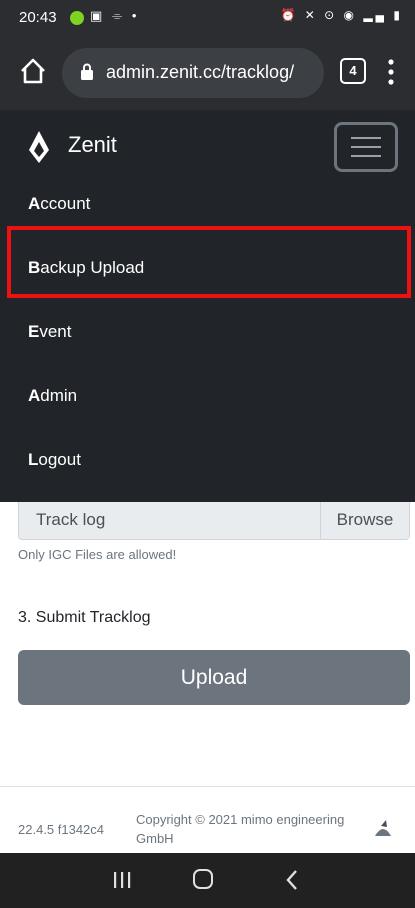  Describe the element at coordinates (38, 17) in the screenshot. I see `status-time: 20:43` at that location.